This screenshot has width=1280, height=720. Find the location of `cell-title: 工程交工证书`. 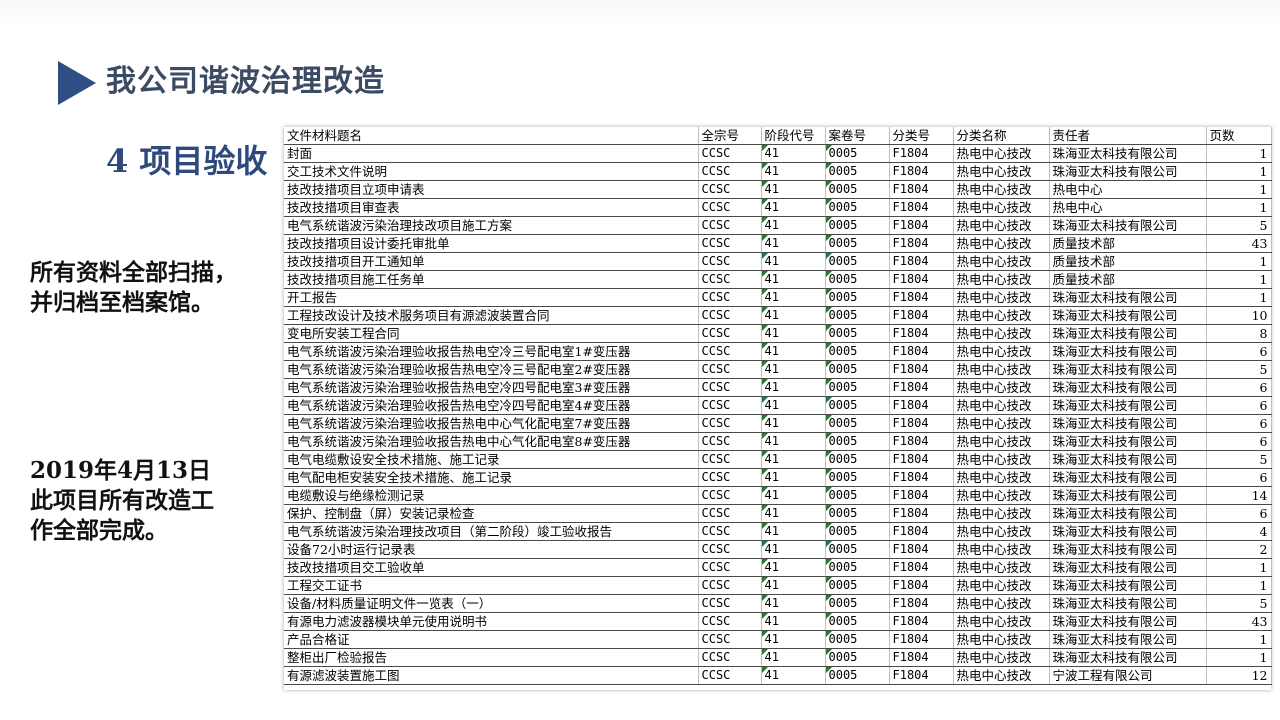

cell-title: 工程交工证书 is located at coordinates (491, 585).